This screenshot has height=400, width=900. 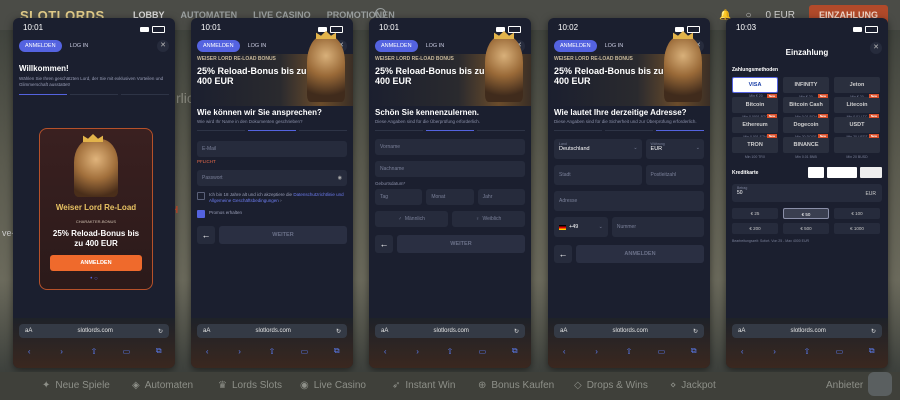 What do you see at coordinates (857, 88) in the screenshot?
I see `payment-method: JetonMin € 20` at bounding box center [857, 88].